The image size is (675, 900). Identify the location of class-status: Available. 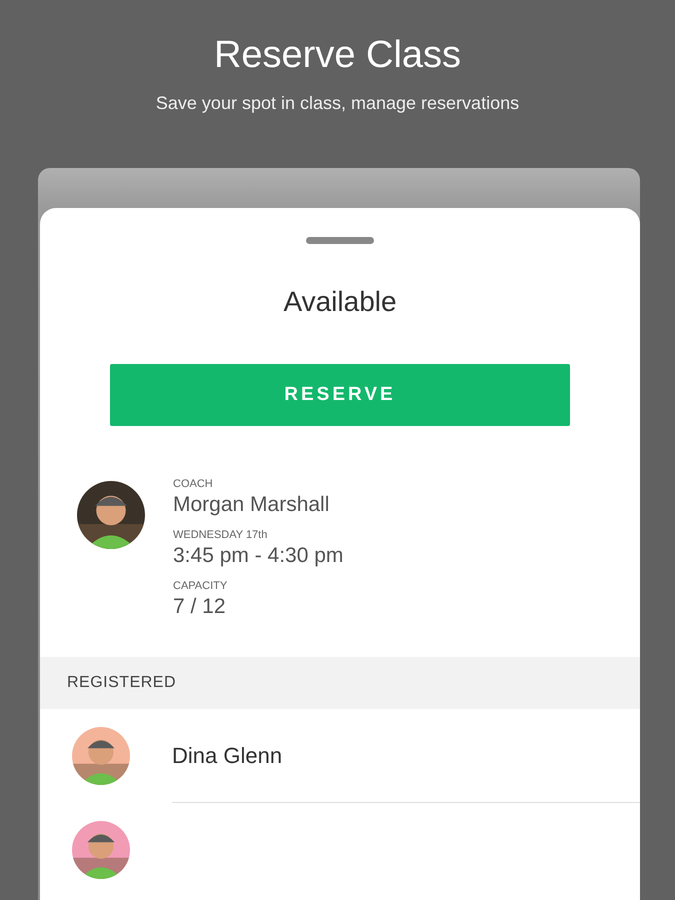
(340, 302).